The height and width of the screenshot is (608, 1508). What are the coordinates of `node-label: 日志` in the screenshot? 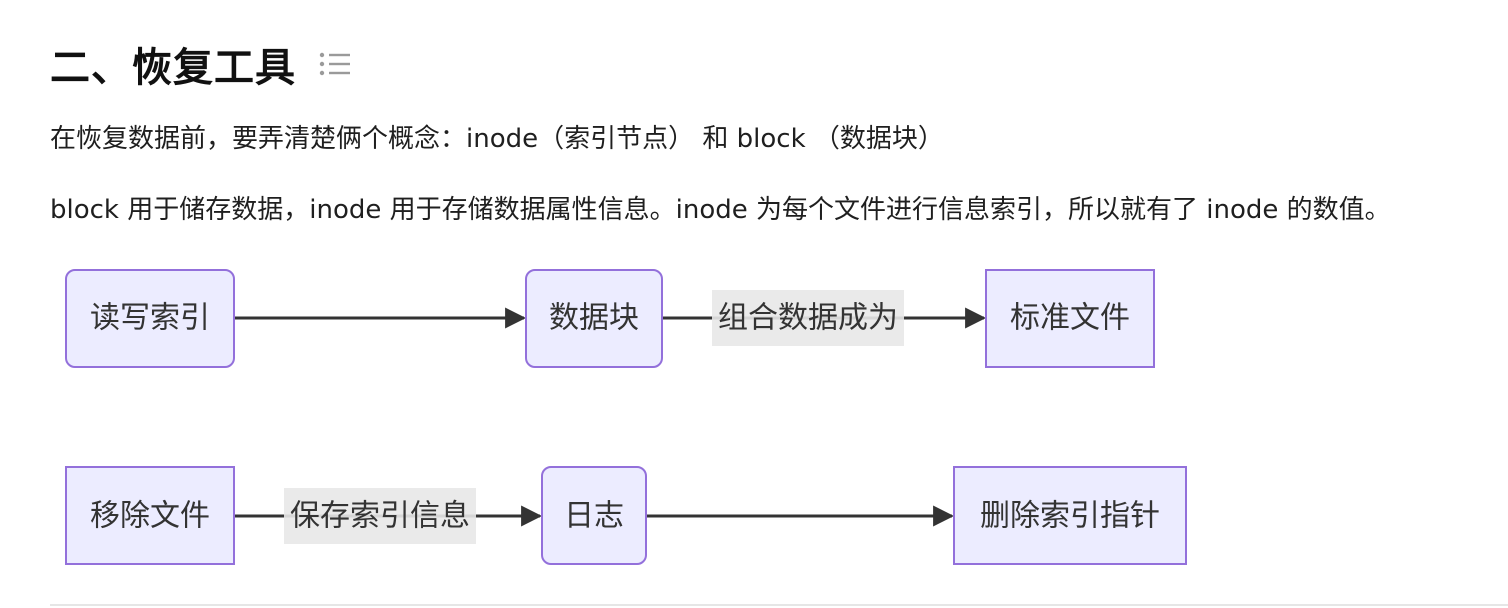 It's located at (594, 516).